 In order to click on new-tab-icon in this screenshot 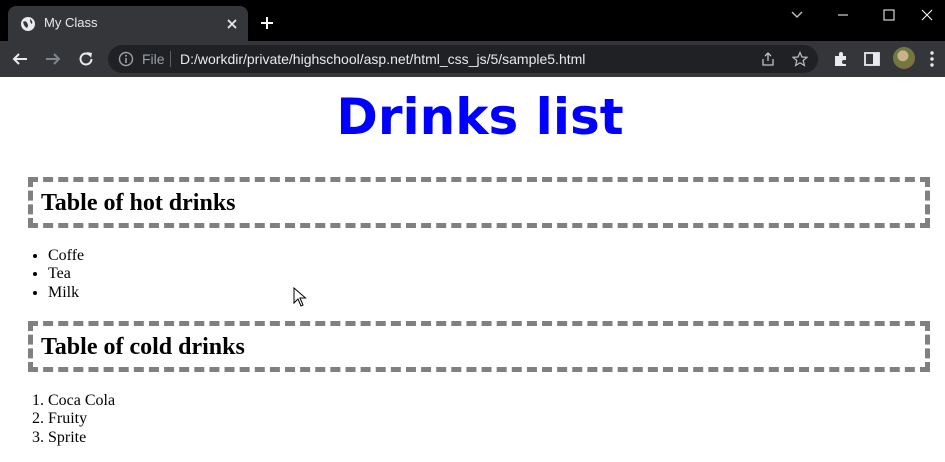, I will do `click(267, 23)`.